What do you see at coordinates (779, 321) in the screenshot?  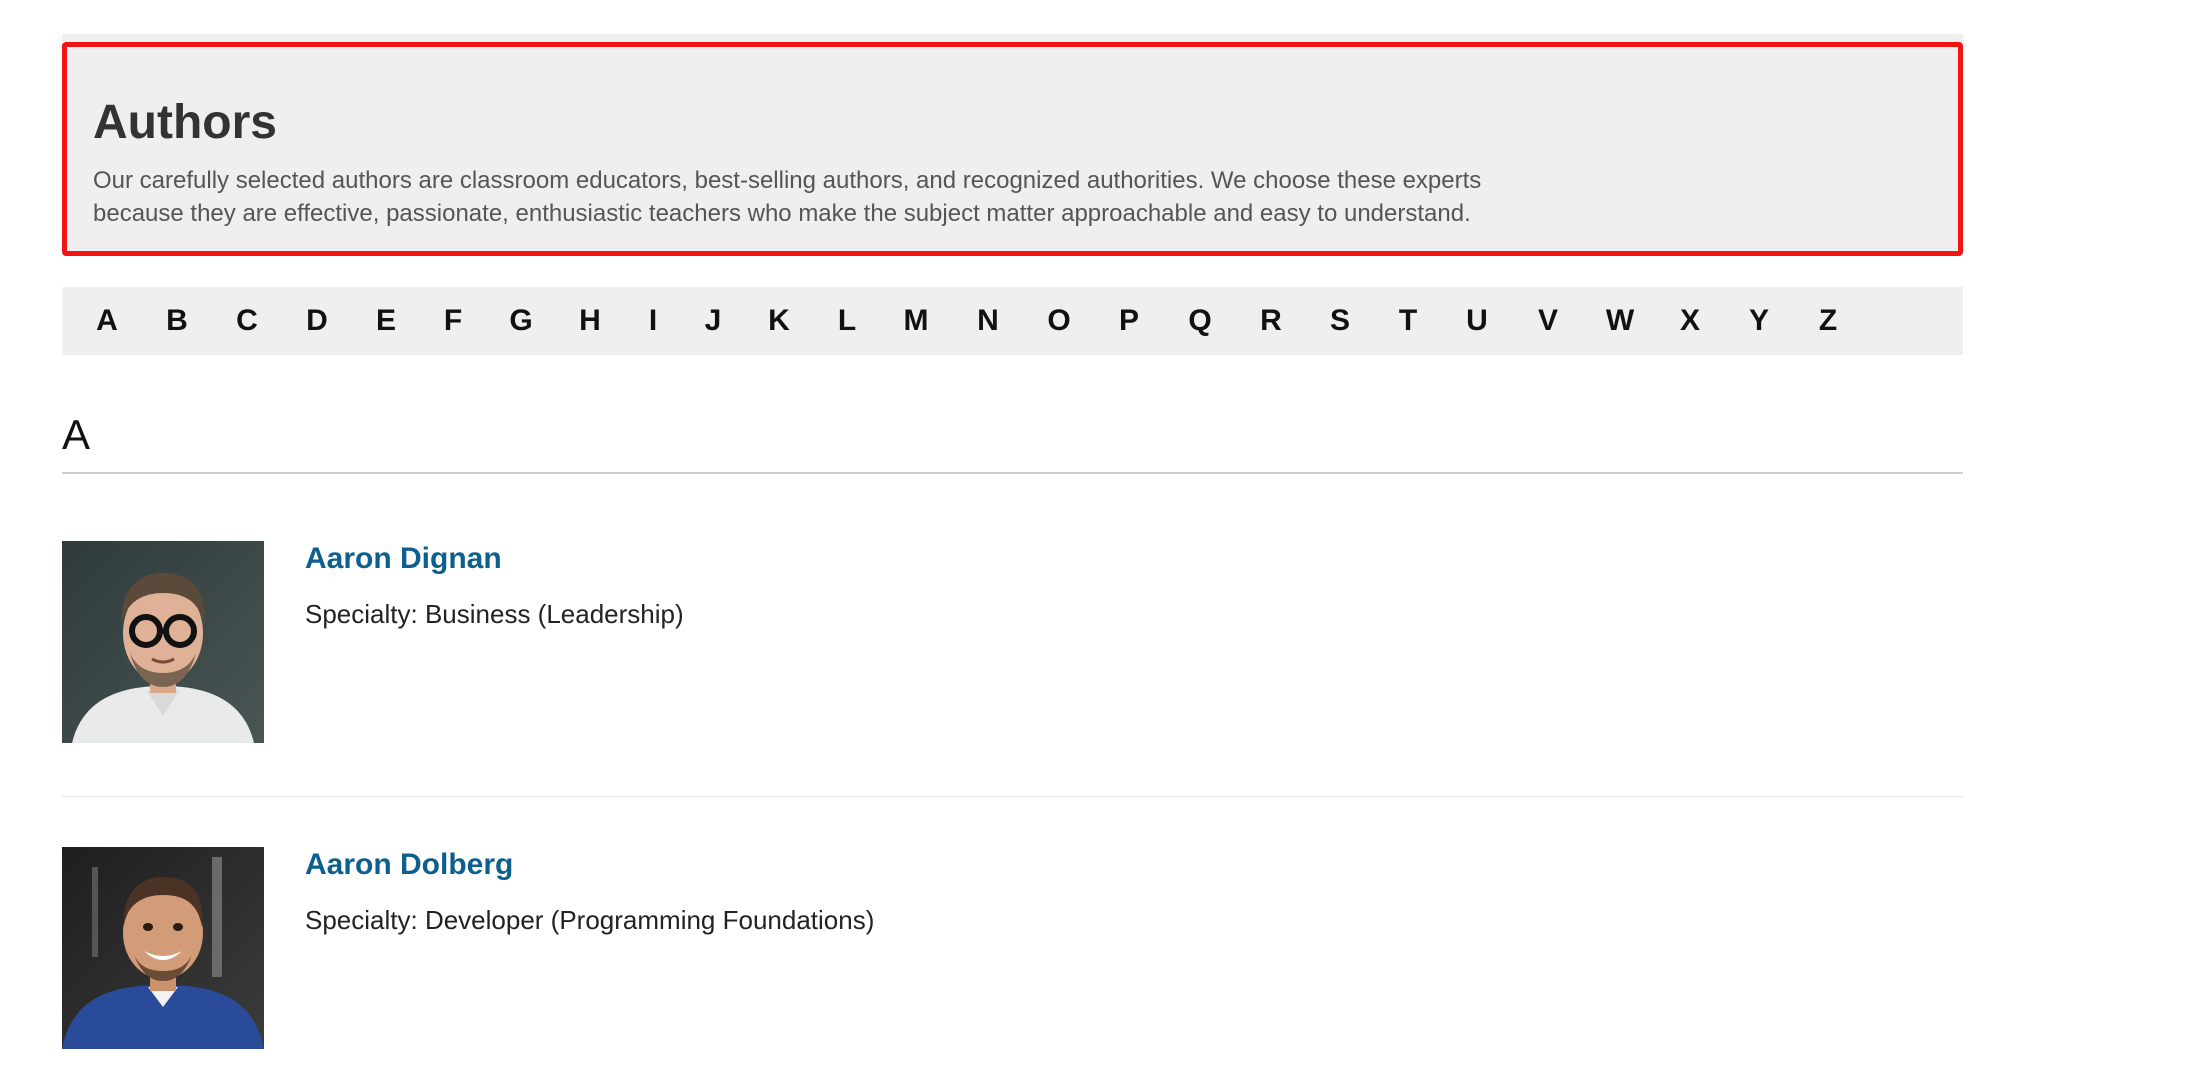 I see `alphabet-filter-k: K` at bounding box center [779, 321].